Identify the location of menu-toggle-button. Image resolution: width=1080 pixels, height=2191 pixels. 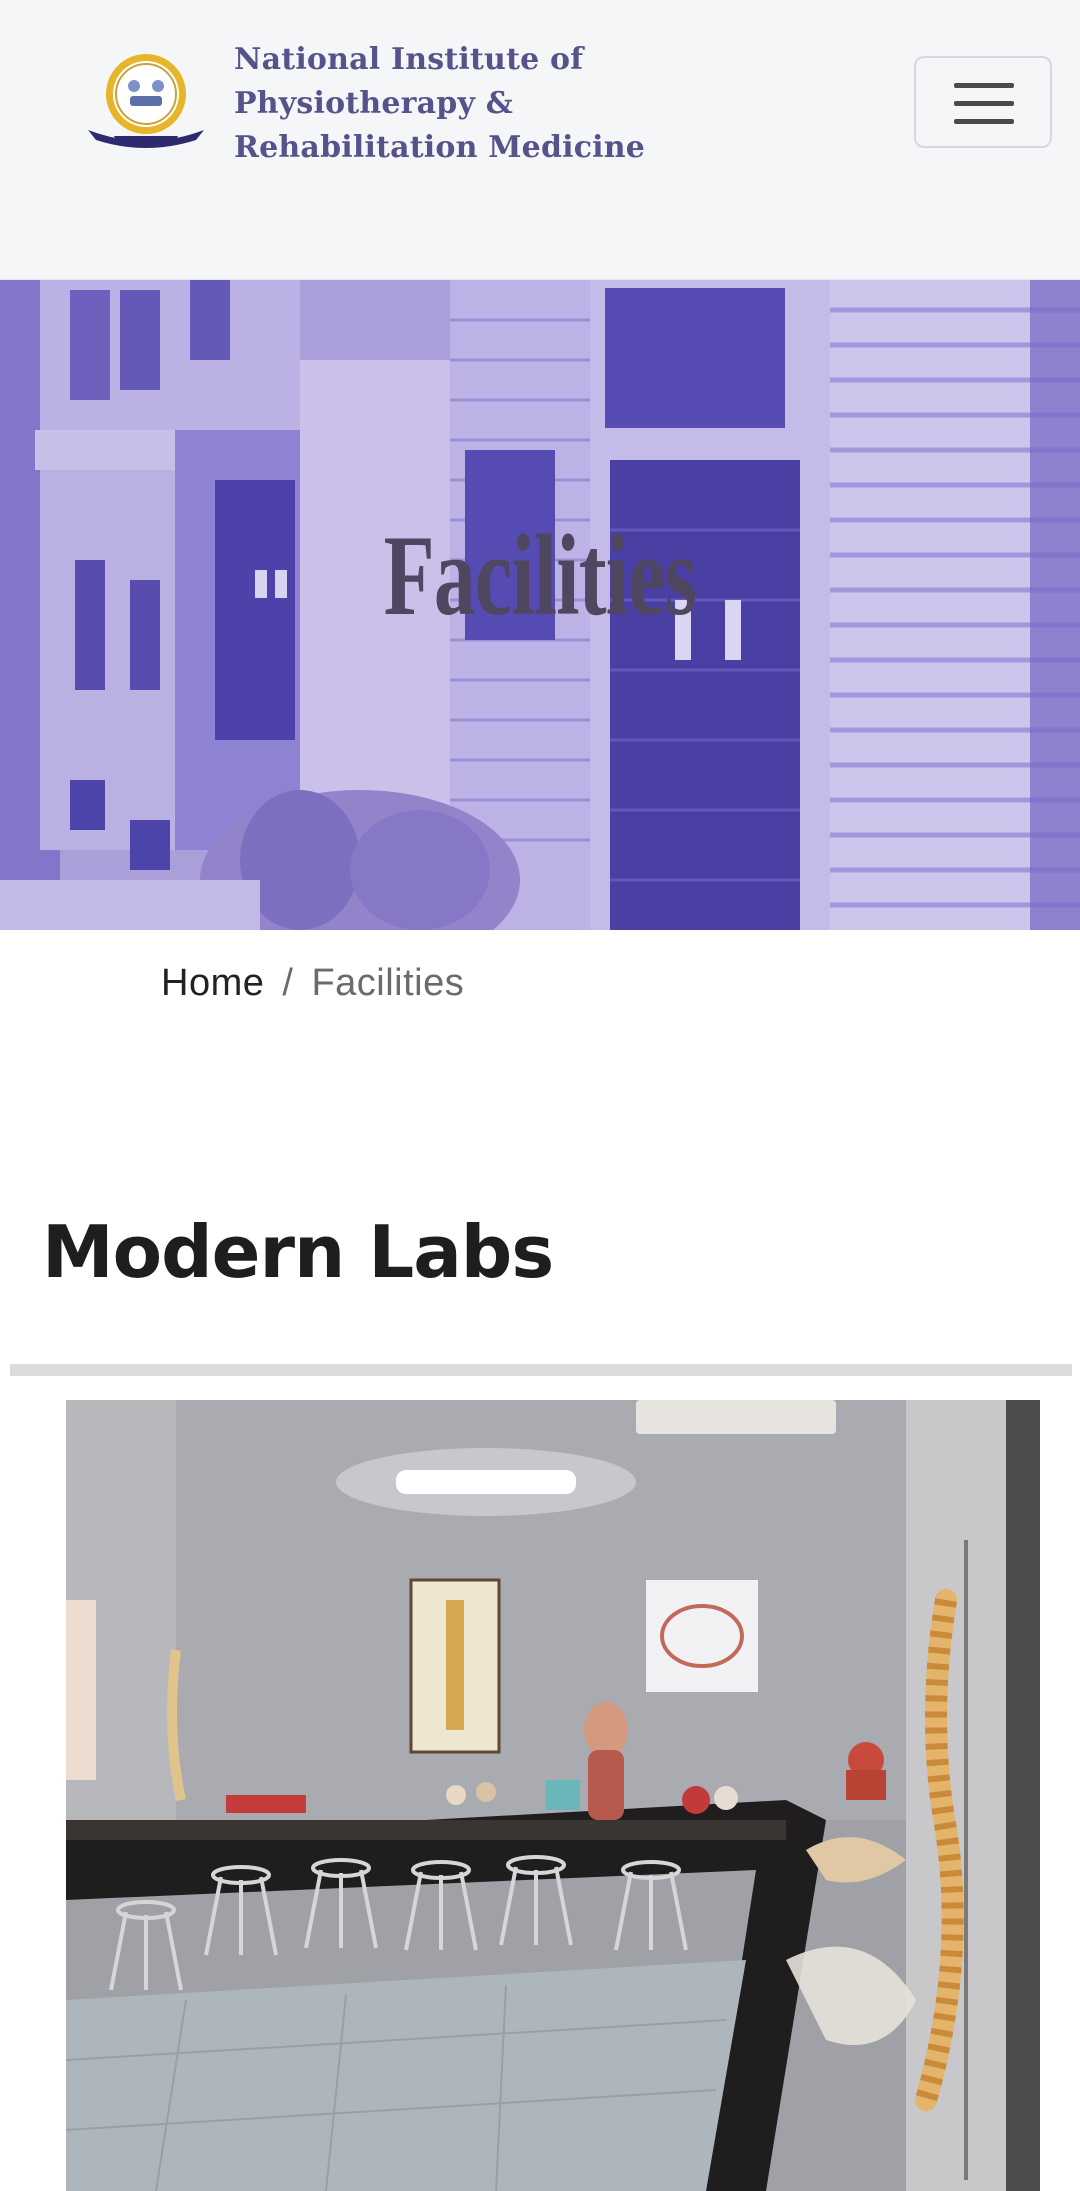
(983, 102).